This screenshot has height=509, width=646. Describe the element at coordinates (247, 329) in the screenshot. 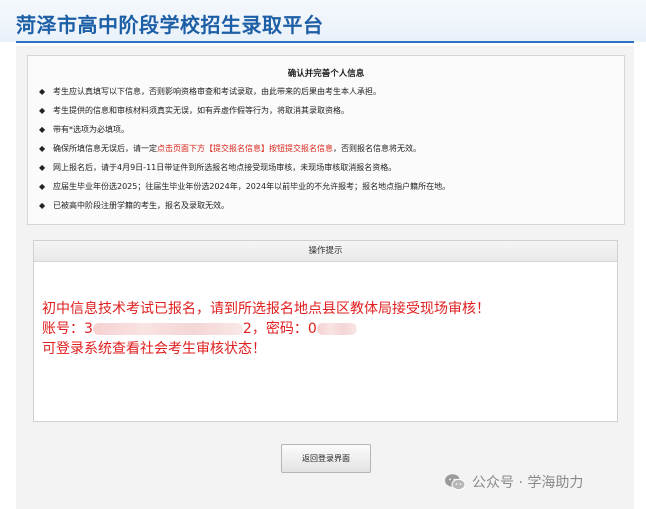

I see `account-end: 2` at that location.